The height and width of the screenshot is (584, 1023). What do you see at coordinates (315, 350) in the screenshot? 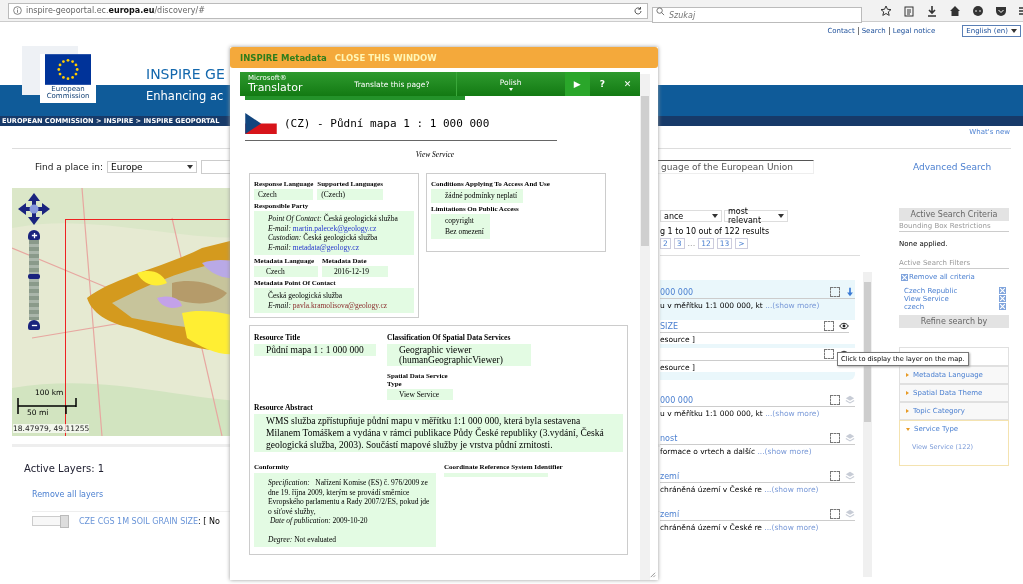
I see `field-value: Půdní mapa 1 : 1 000 000` at bounding box center [315, 350].